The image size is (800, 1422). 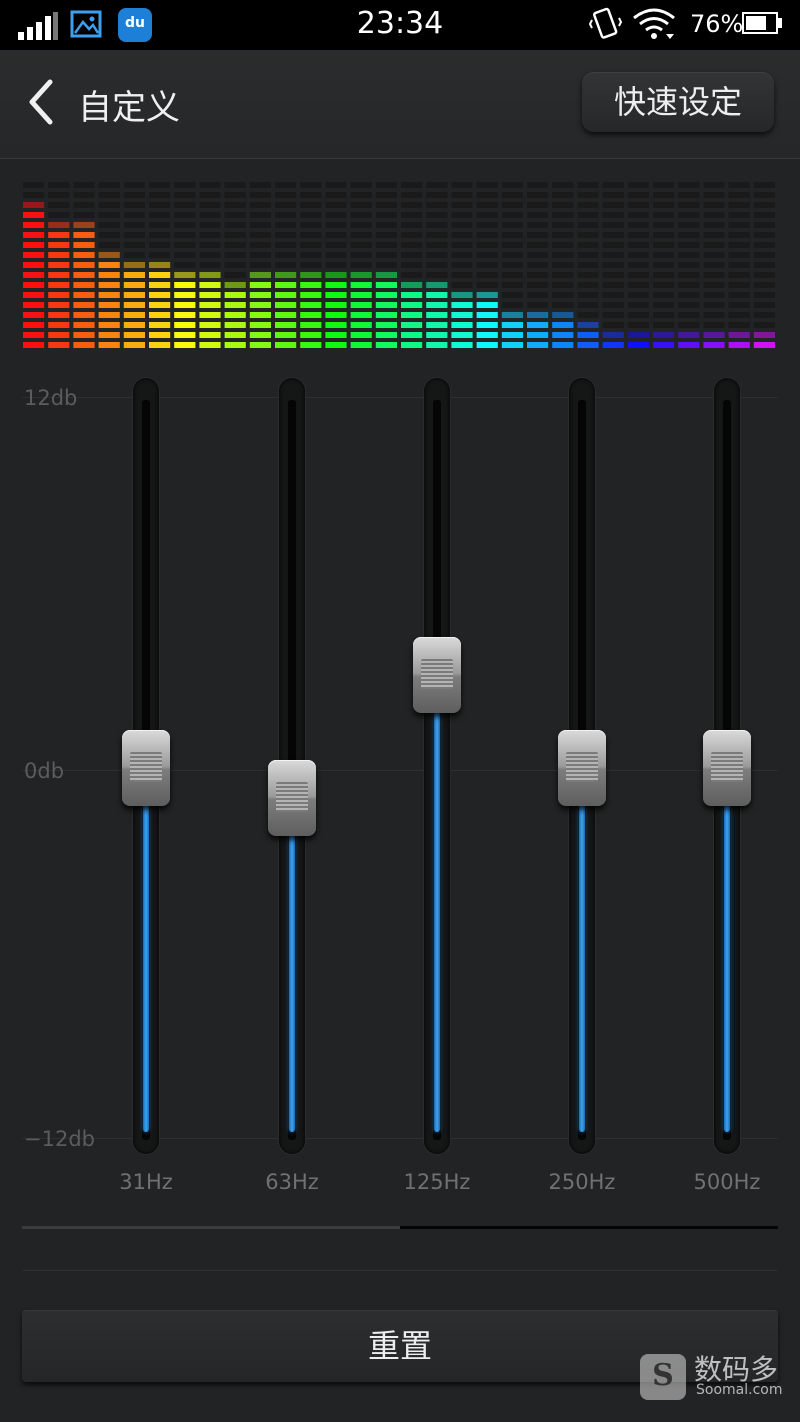 What do you see at coordinates (717, 24) in the screenshot?
I see `battery-percent: 76%` at bounding box center [717, 24].